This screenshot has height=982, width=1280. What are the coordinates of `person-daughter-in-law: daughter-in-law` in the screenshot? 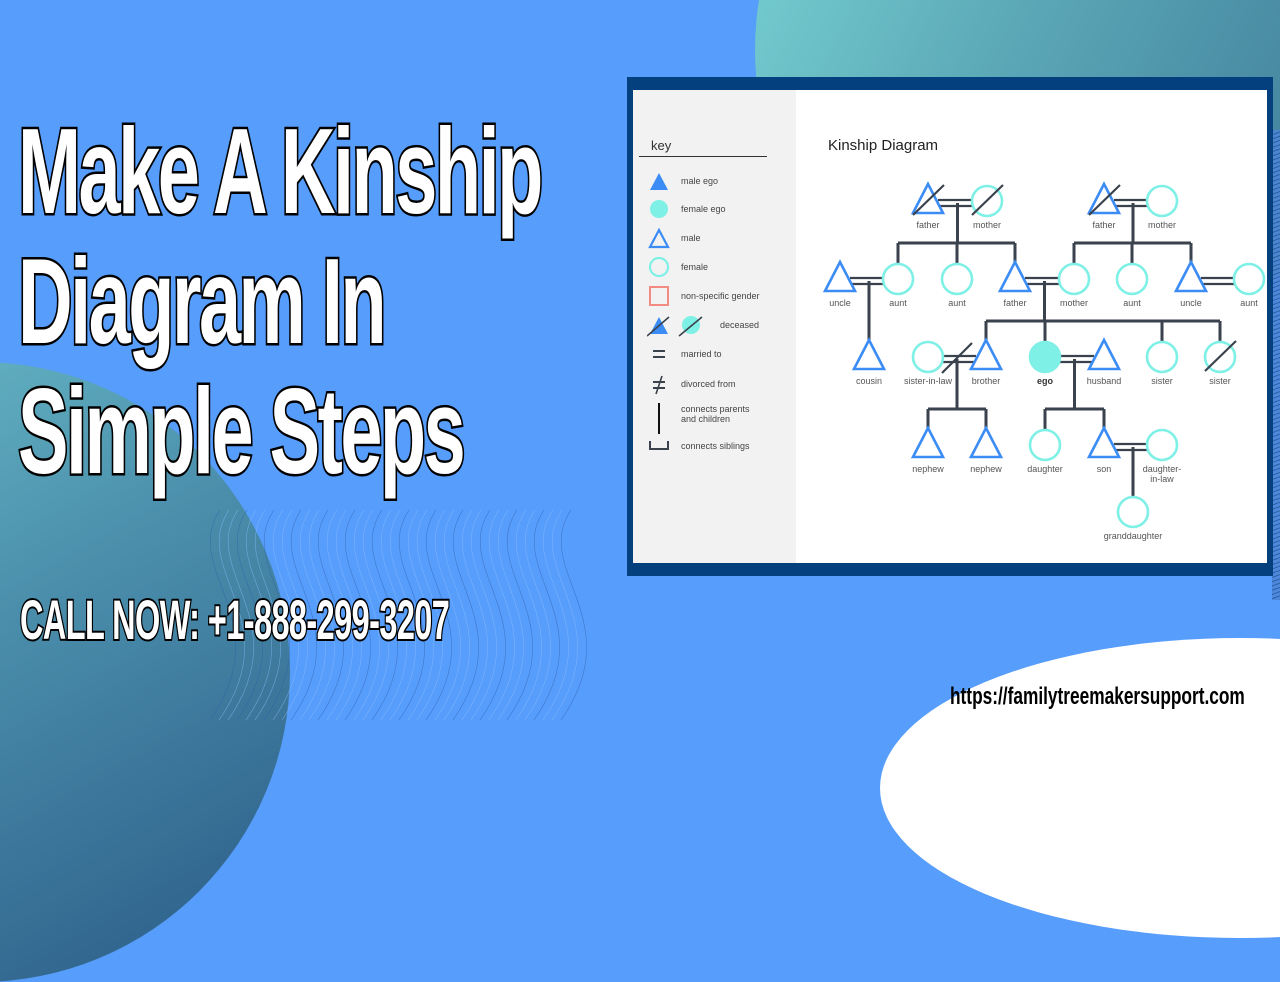 It's located at (1162, 456).